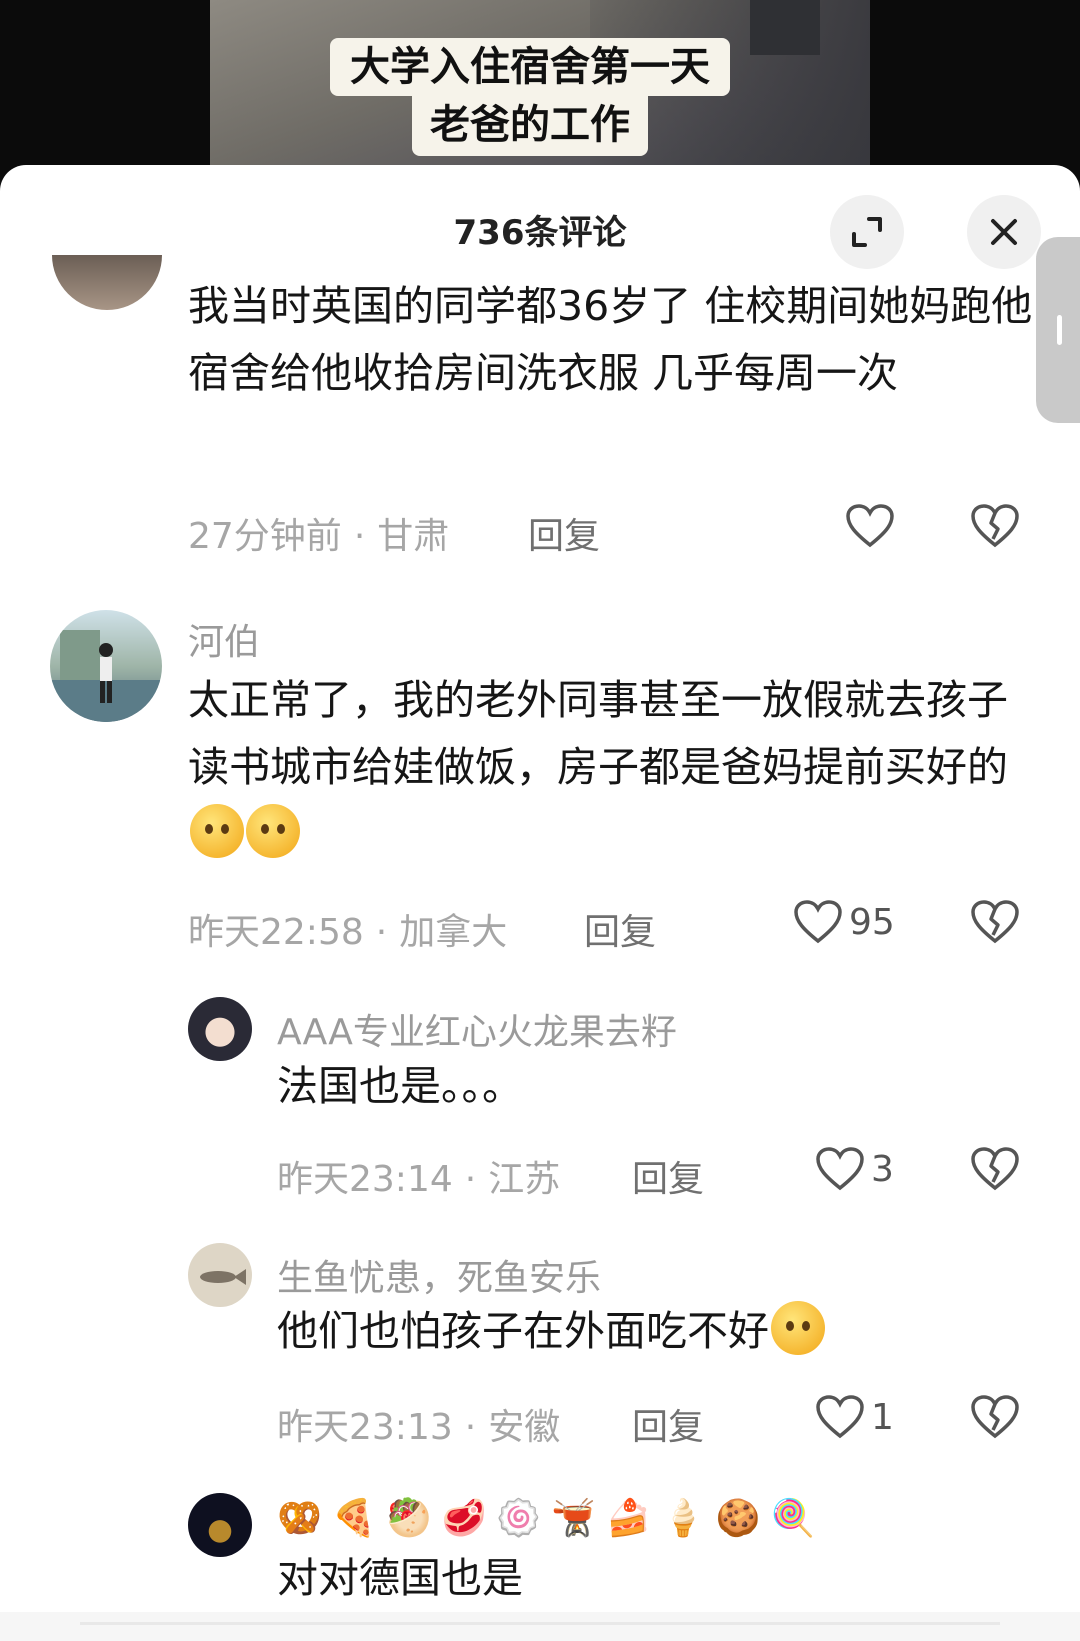 The height and width of the screenshot is (1641, 1080). Describe the element at coordinates (785, 27) in the screenshot. I see `video-door` at that location.